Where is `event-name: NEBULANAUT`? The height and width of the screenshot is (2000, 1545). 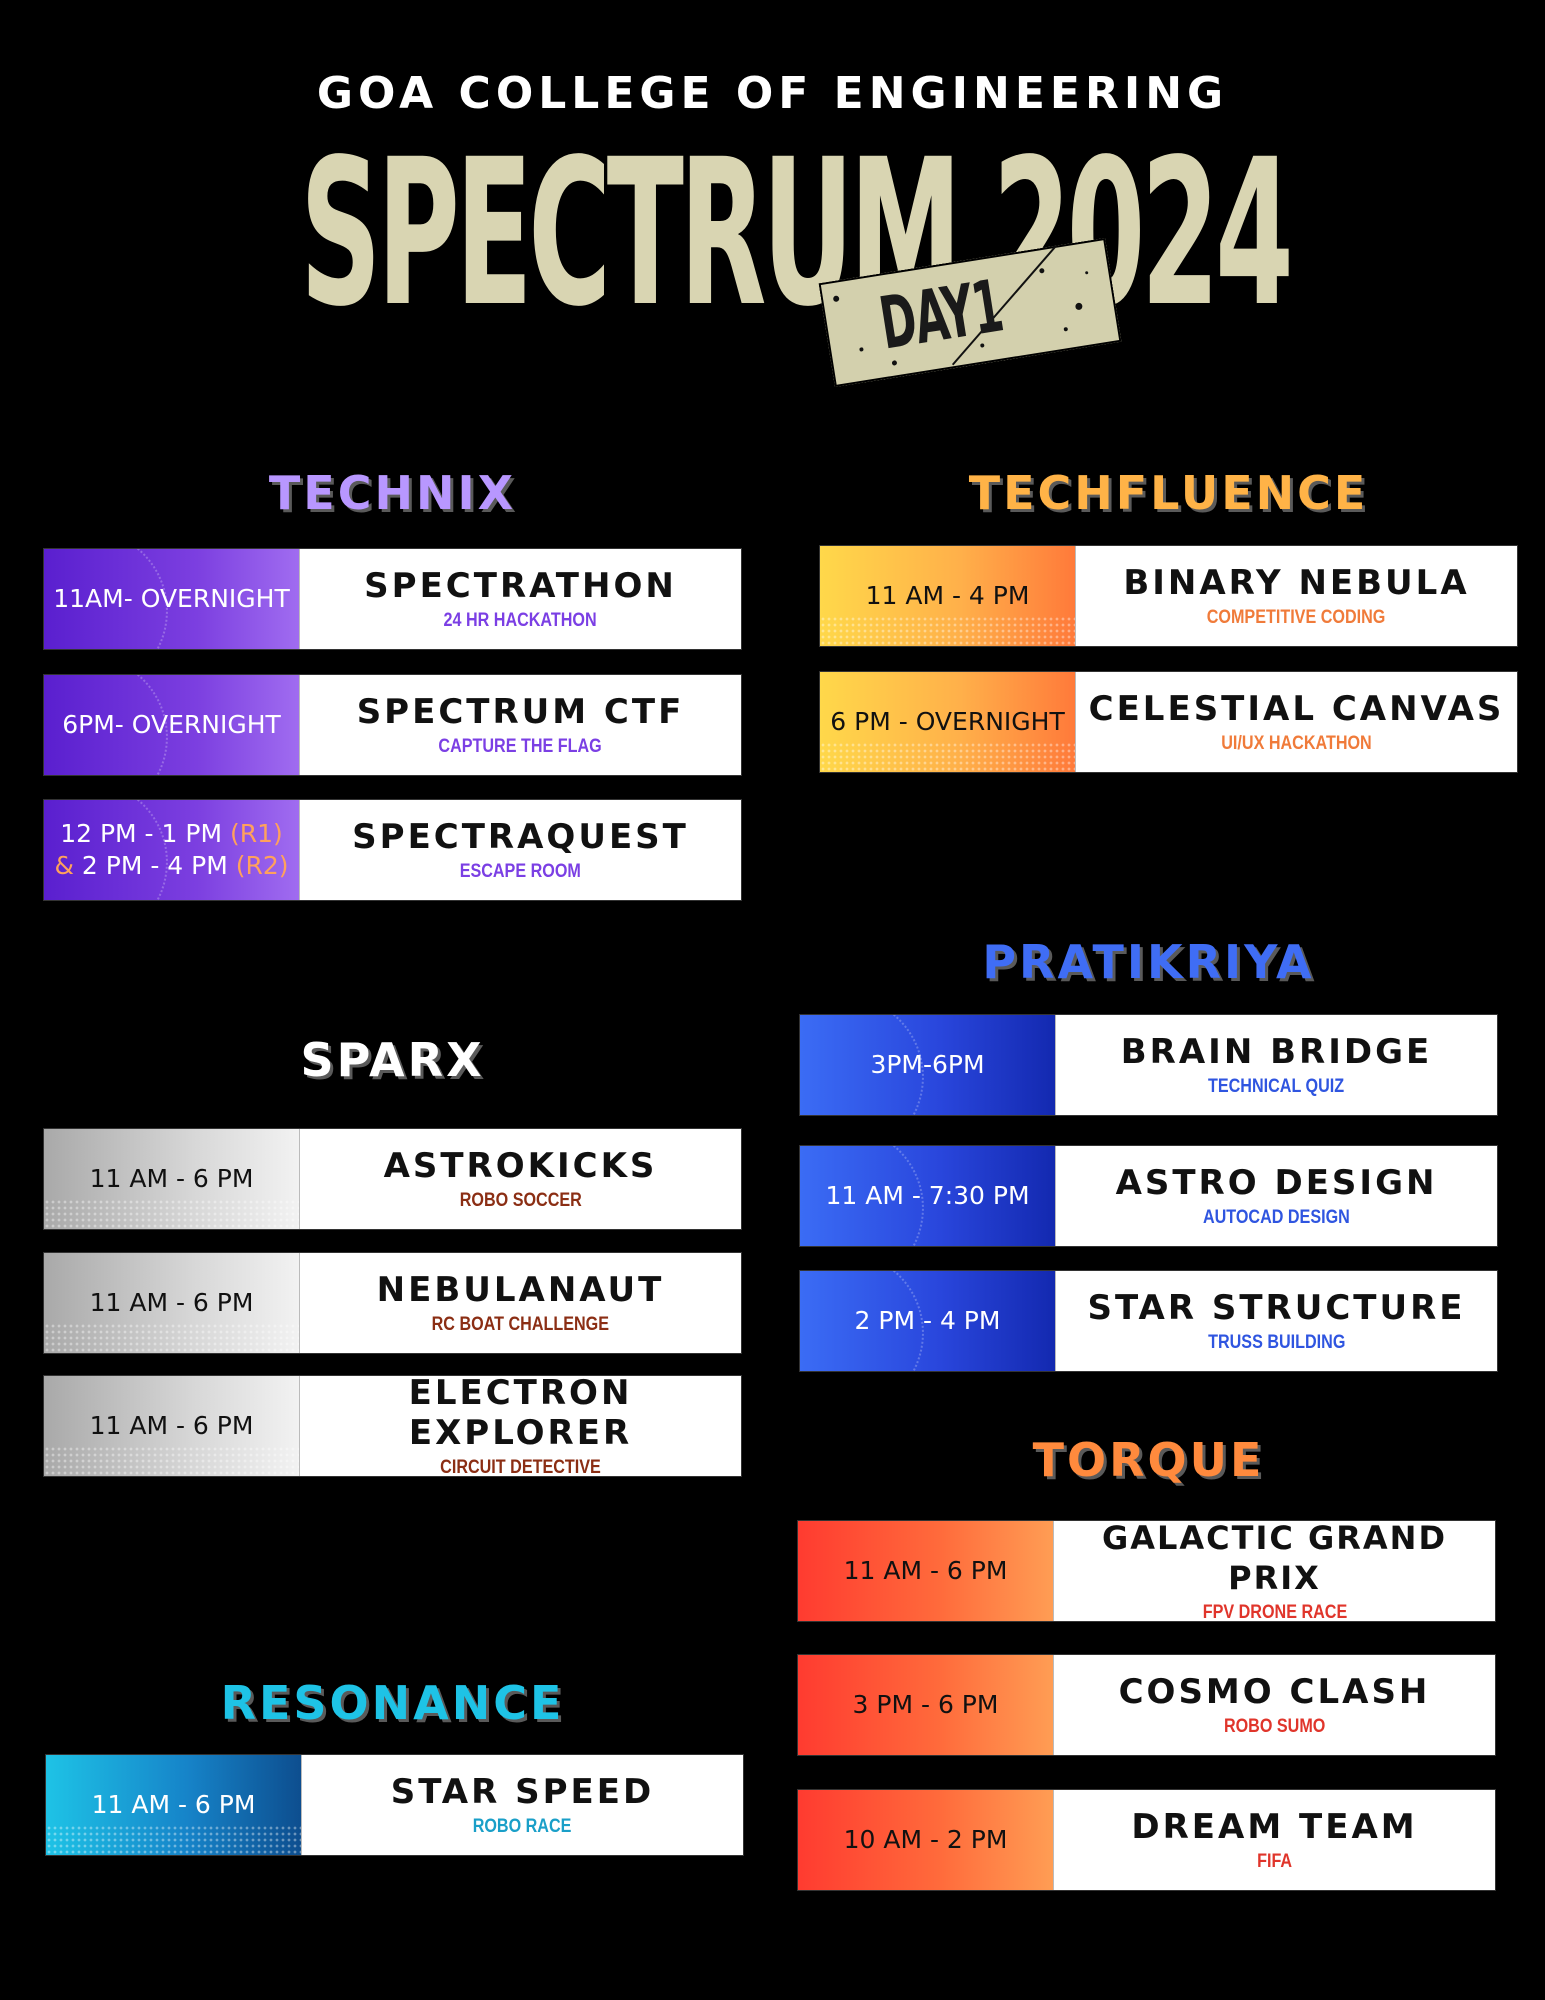 event-name: NEBULANAUT is located at coordinates (520, 1290).